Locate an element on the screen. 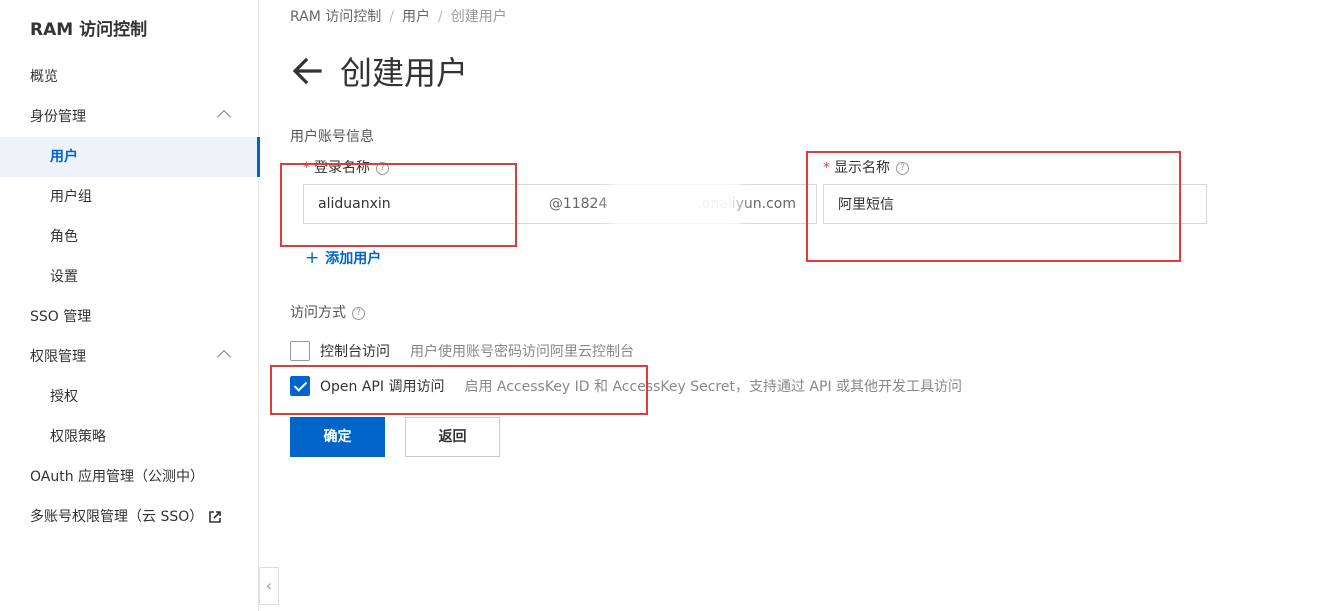 The width and height of the screenshot is (1329, 611). breadcrumb-item-ram: RAM 访问控制 is located at coordinates (335, 17).